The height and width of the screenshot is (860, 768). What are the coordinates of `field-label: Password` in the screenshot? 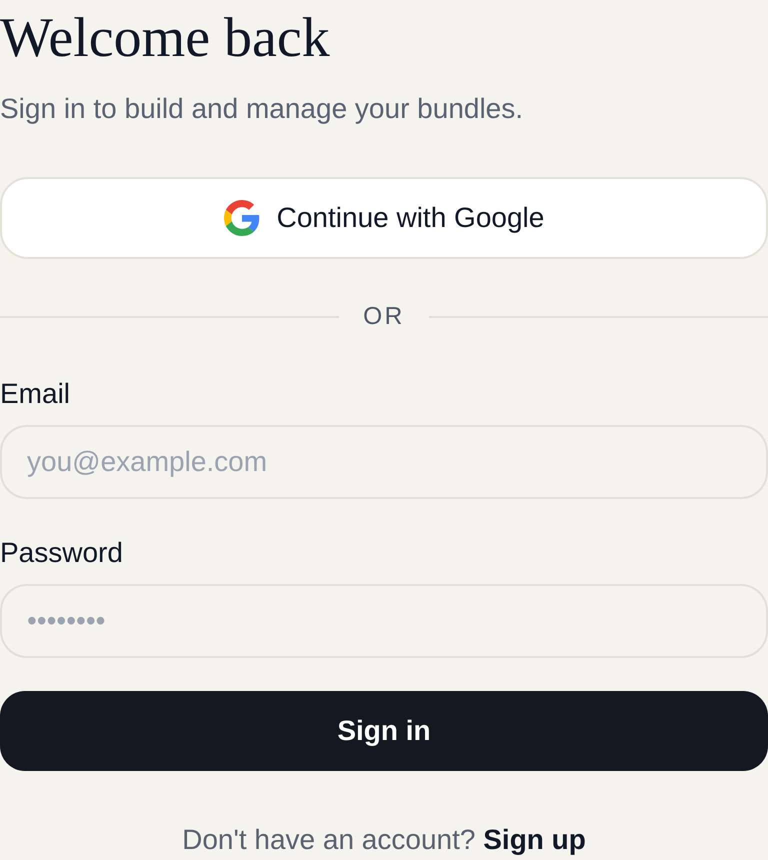 It's located at (61, 553).